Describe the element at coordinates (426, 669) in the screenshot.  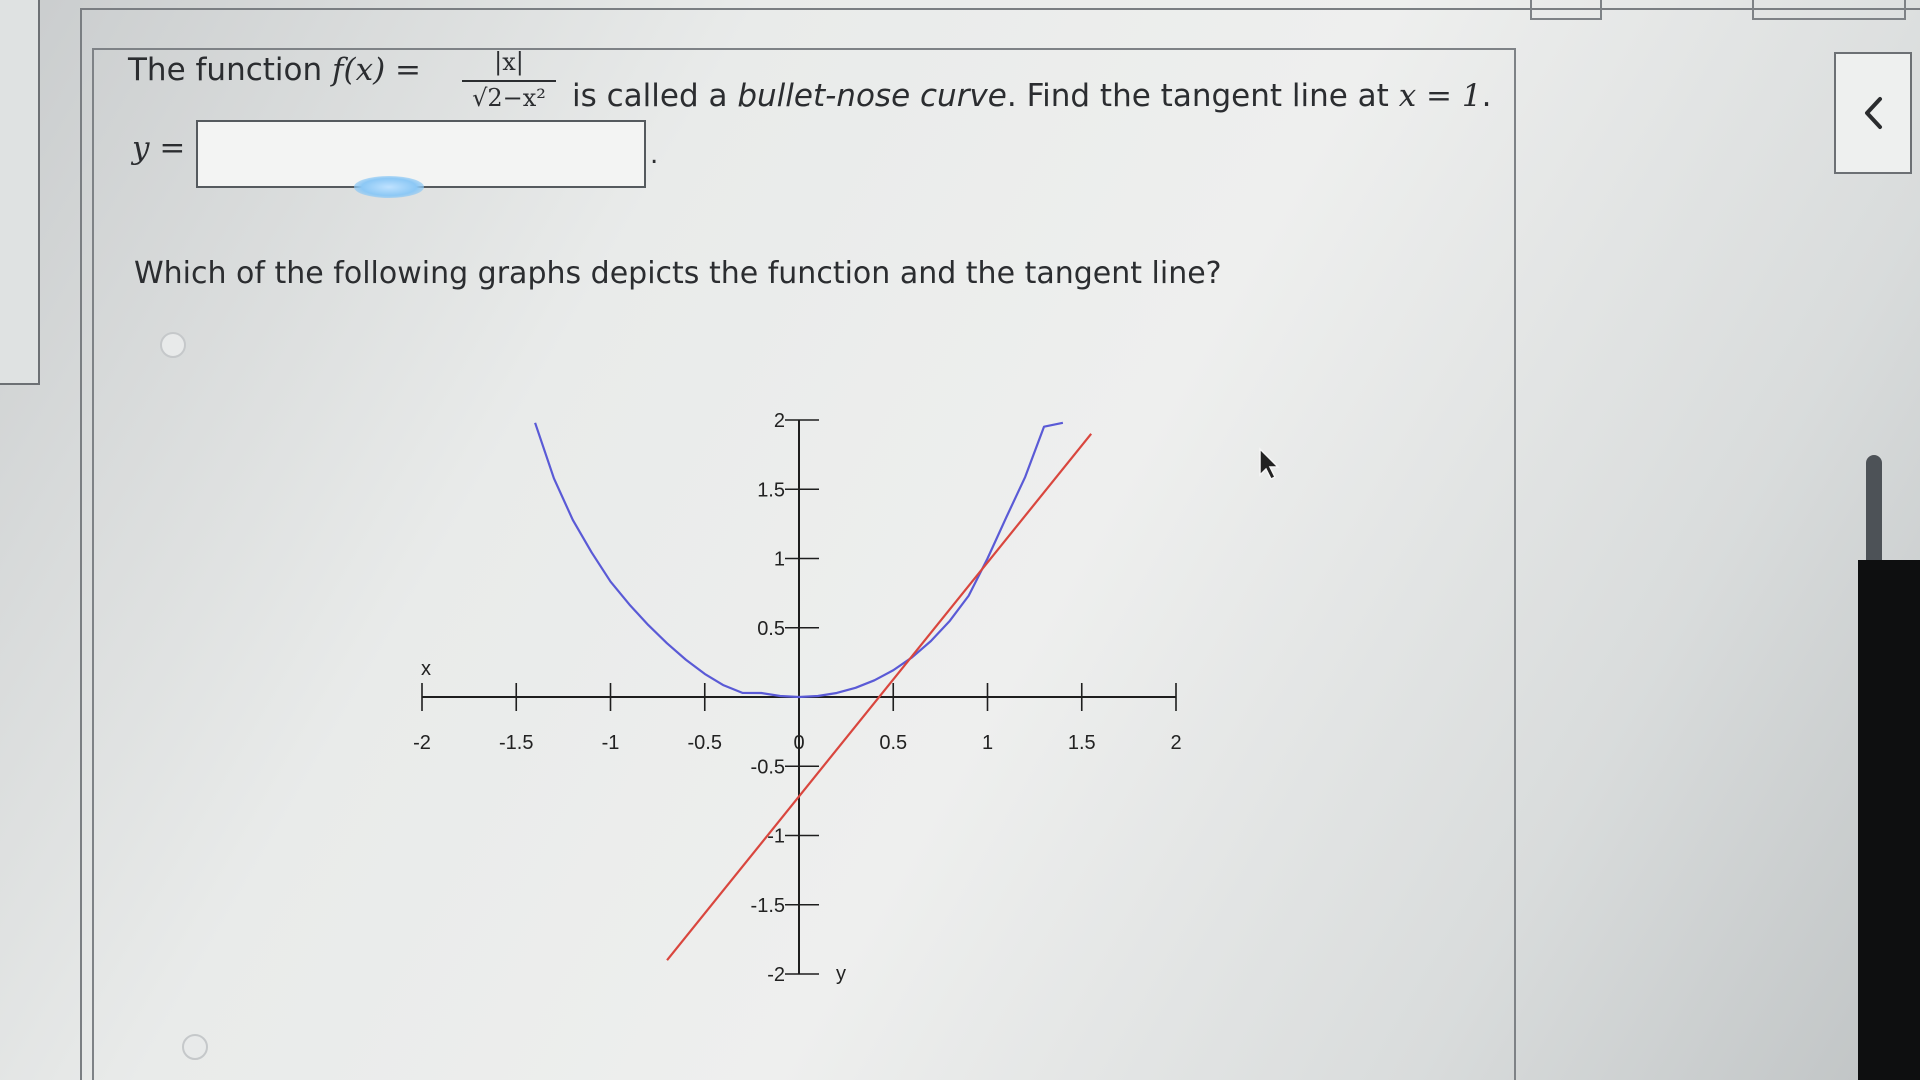
I see `x-axis-label: x` at that location.